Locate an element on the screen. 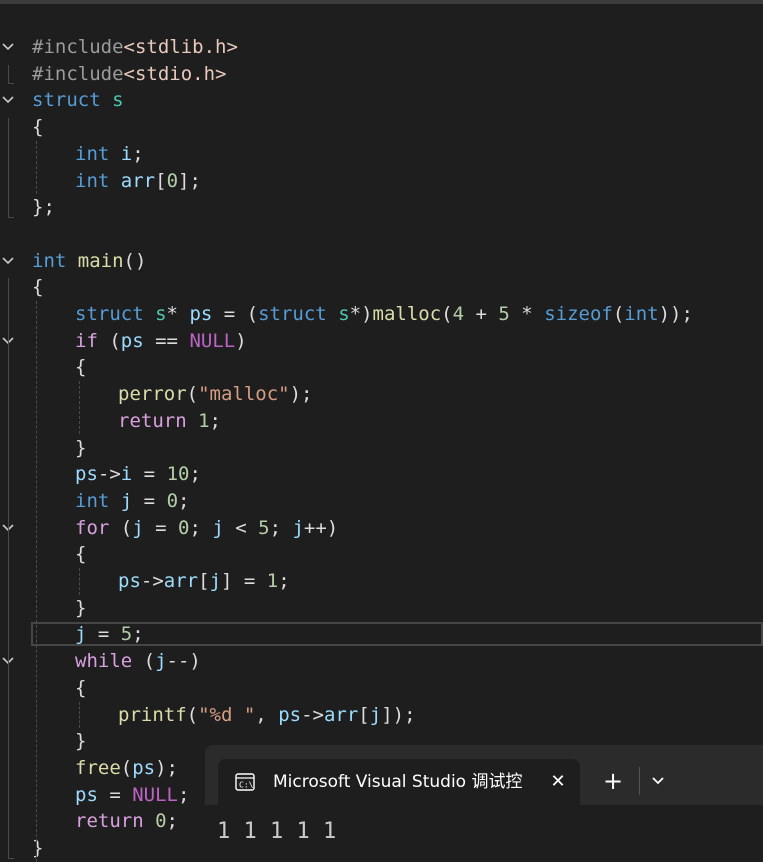  code-text: { is located at coordinates (80, 688).